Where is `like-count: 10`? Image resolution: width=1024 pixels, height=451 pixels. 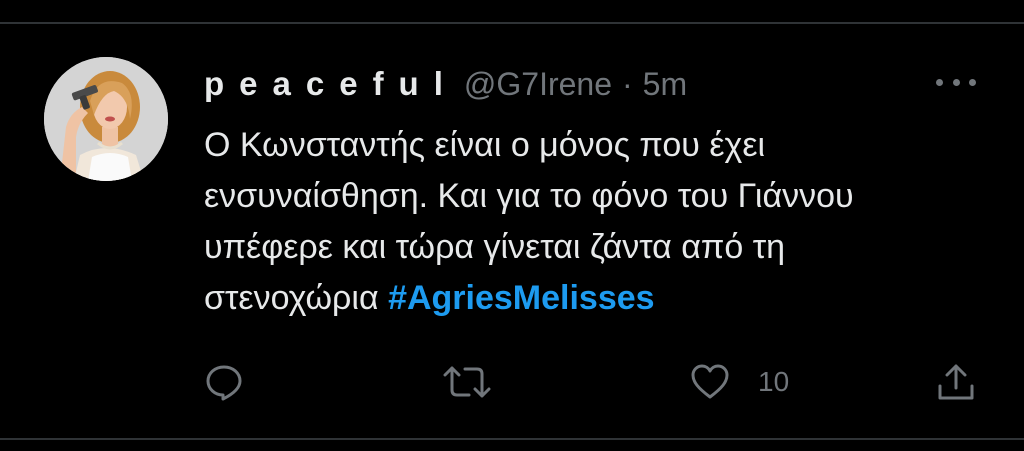
like-count: 10 is located at coordinates (774, 381).